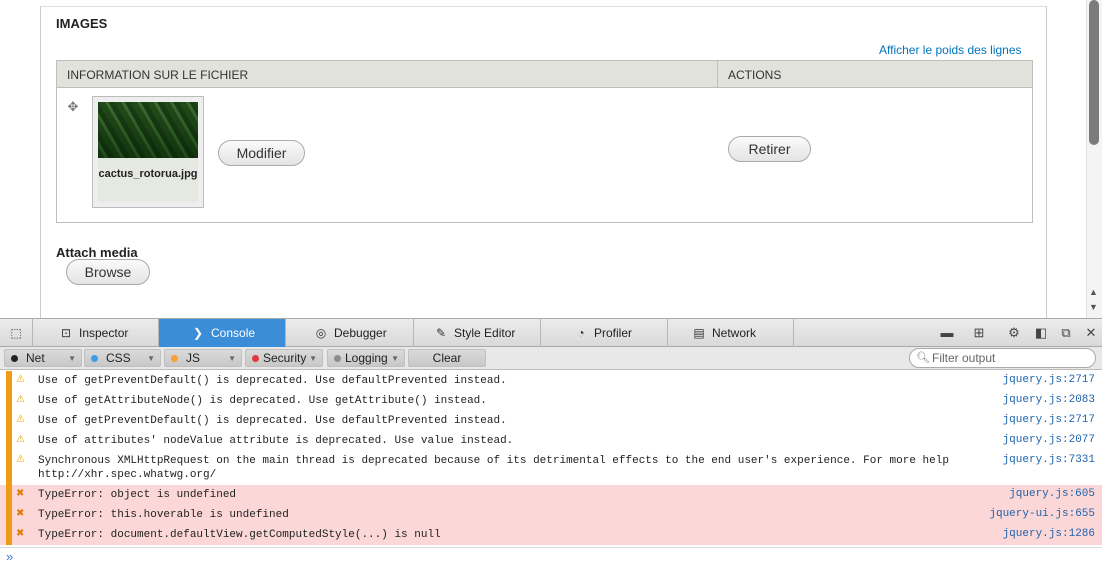 Image resolution: width=1102 pixels, height=565 pixels. I want to click on console-input-line: », so click(551, 556).